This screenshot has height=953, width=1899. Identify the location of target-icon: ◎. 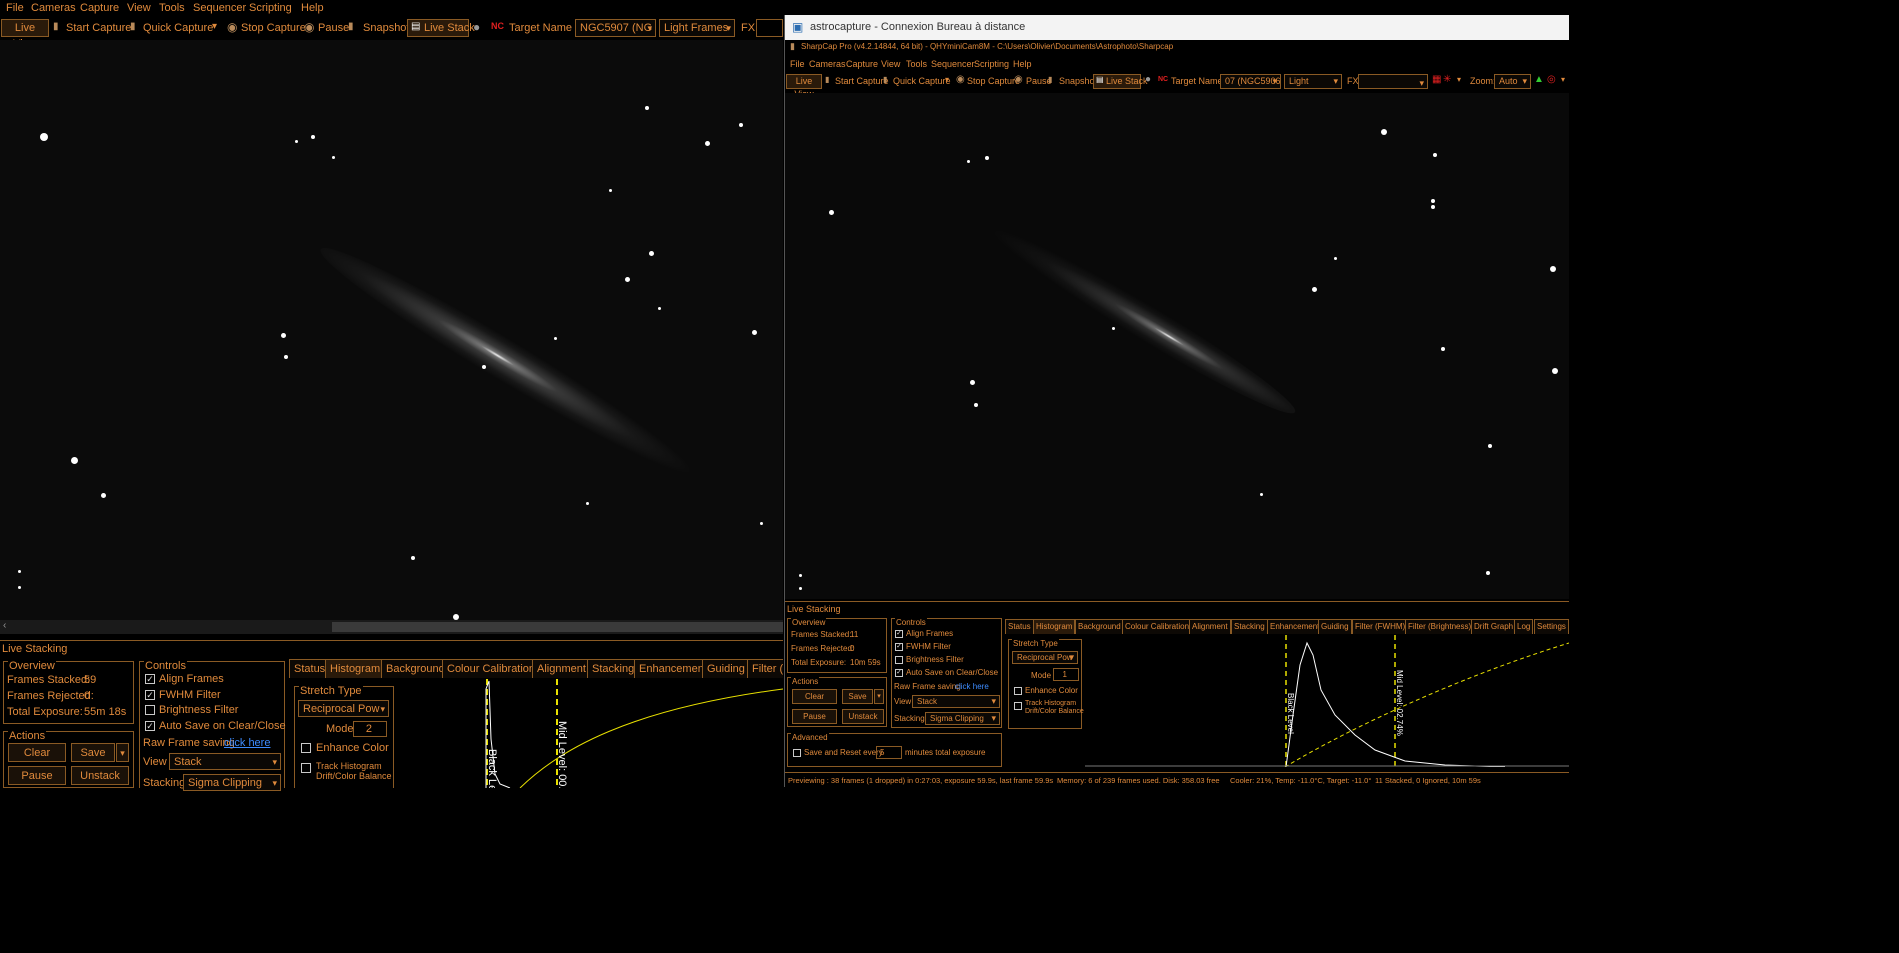
(1551, 79).